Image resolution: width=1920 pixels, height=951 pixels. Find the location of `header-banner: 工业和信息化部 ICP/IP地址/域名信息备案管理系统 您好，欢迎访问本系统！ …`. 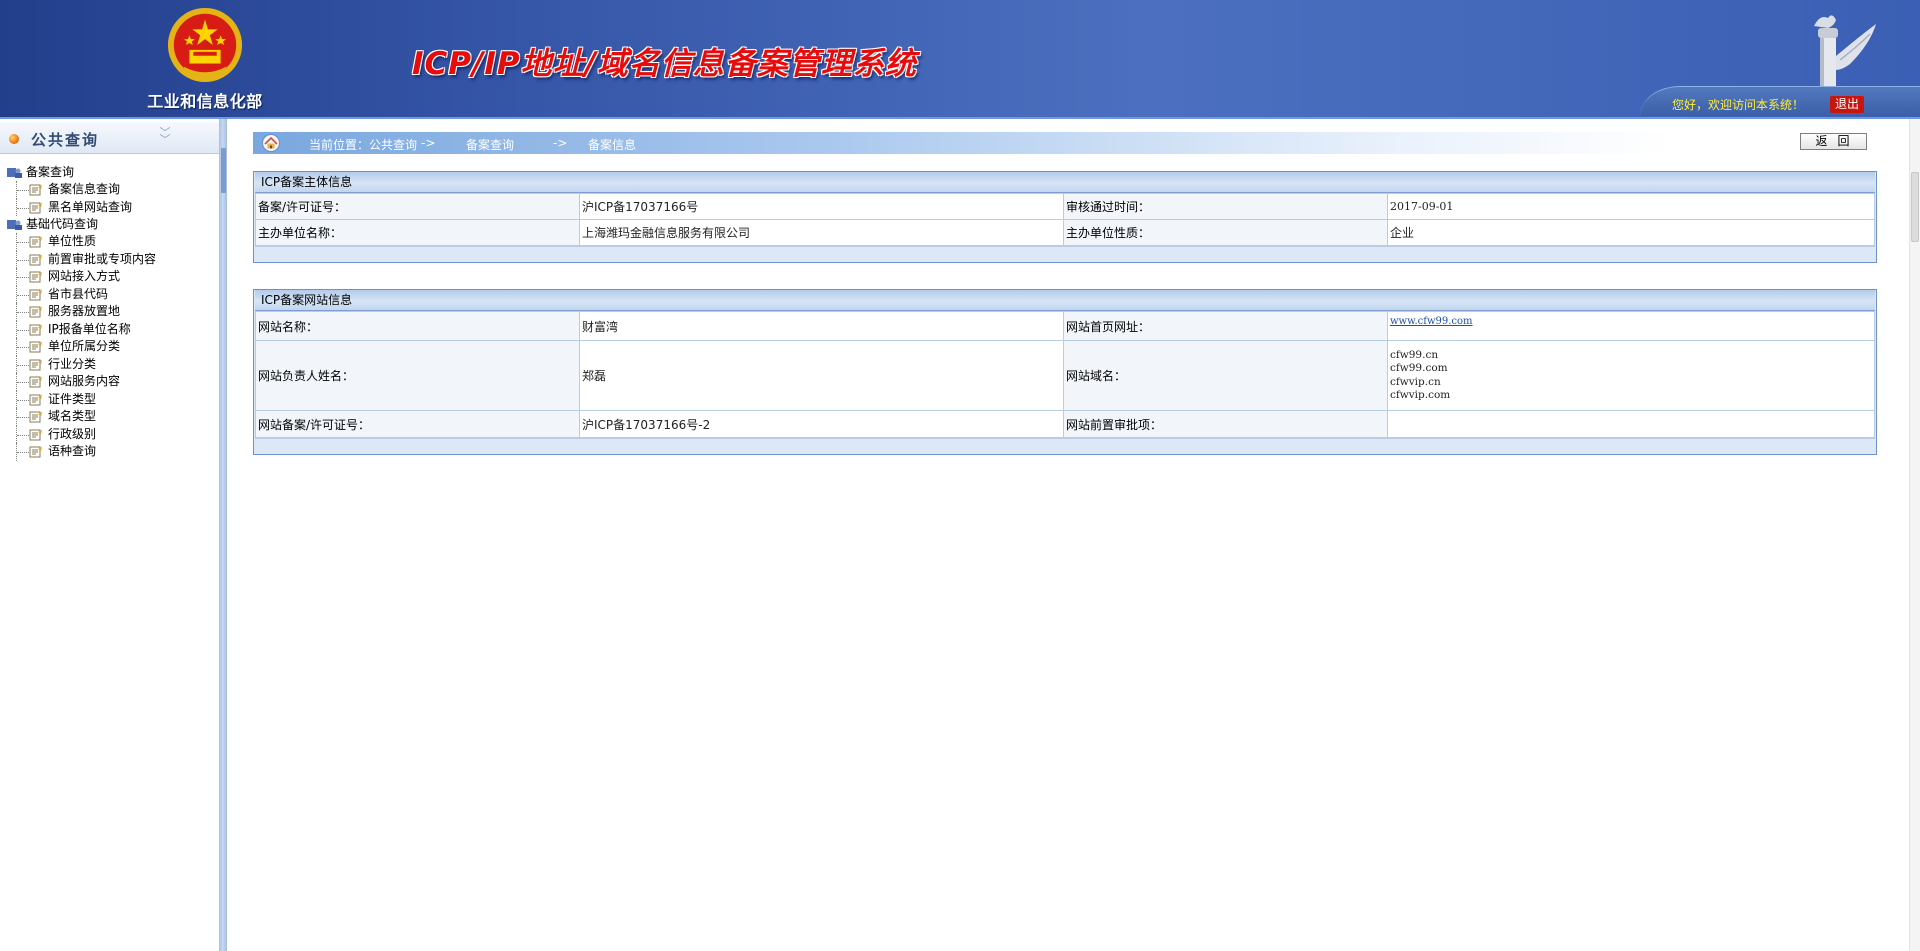

header-banner: 工业和信息化部 ICP/IP地址/域名信息备案管理系统 您好，欢迎访问本系统！ … is located at coordinates (960, 59).